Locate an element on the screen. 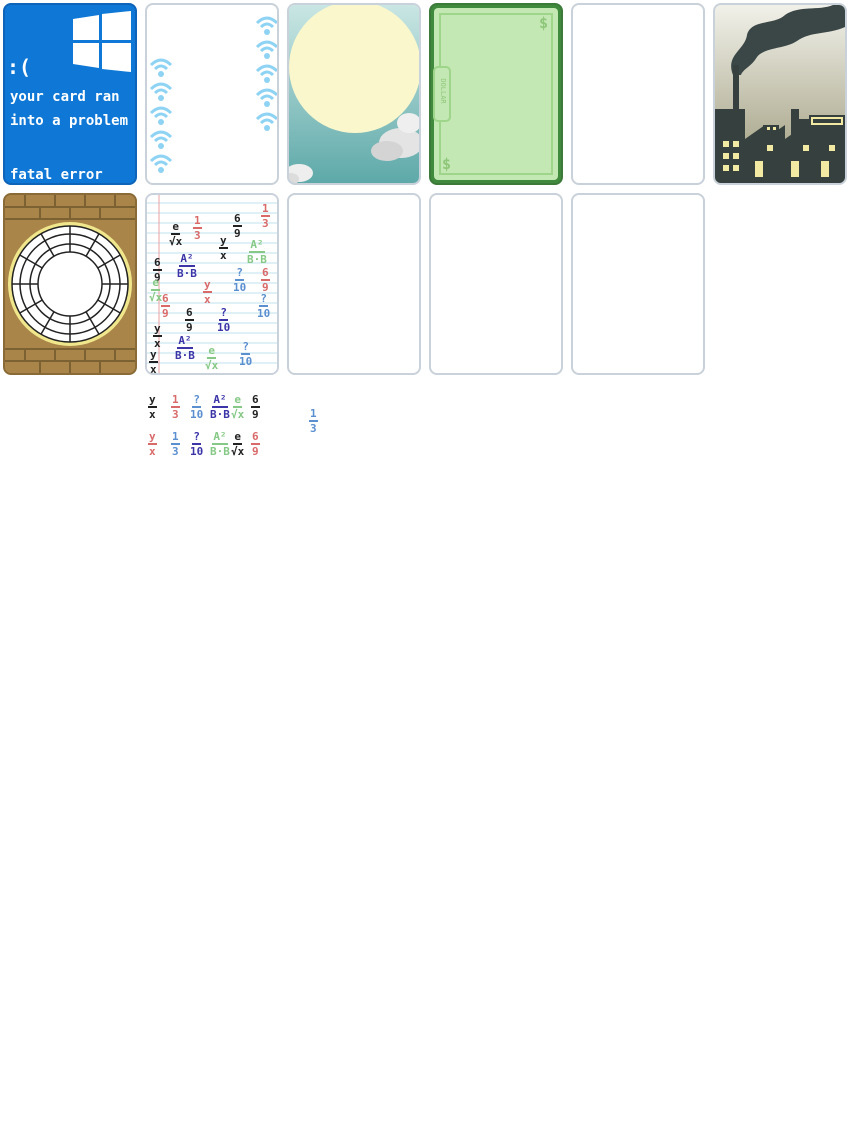  error-line-1: your card ran is located at coordinates (65, 97).